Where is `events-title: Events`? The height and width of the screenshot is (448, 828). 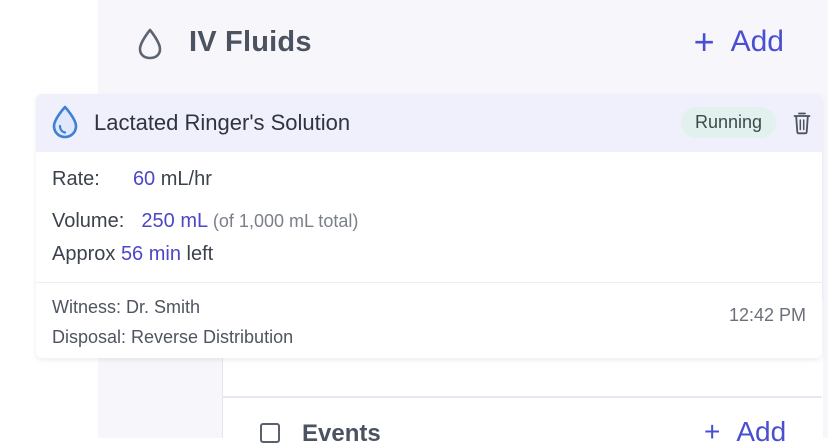 events-title: Events is located at coordinates (341, 433).